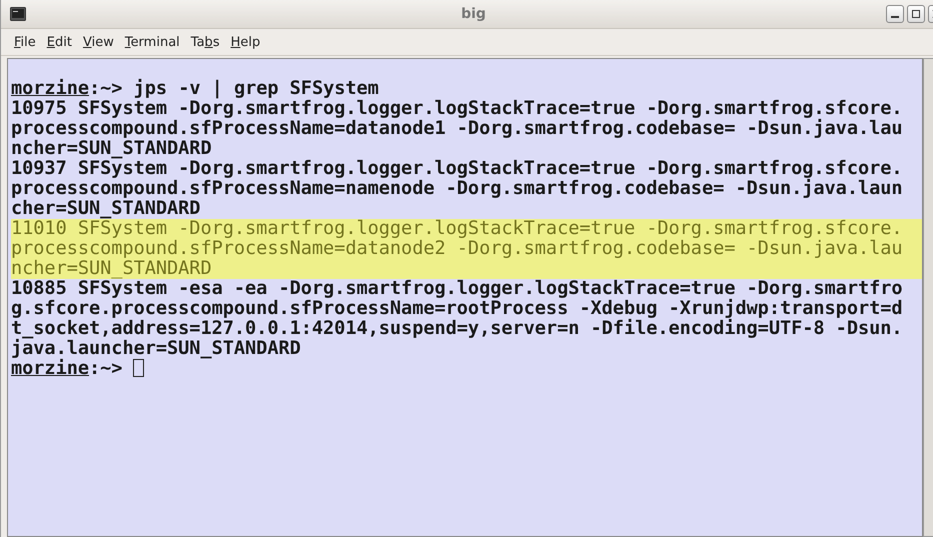  I want to click on output-line: 10975 SFSystem -Dorg.smartfrog.logger.logStackTrace=true -Dorg.smartfrog.sfcore., so click(457, 109).